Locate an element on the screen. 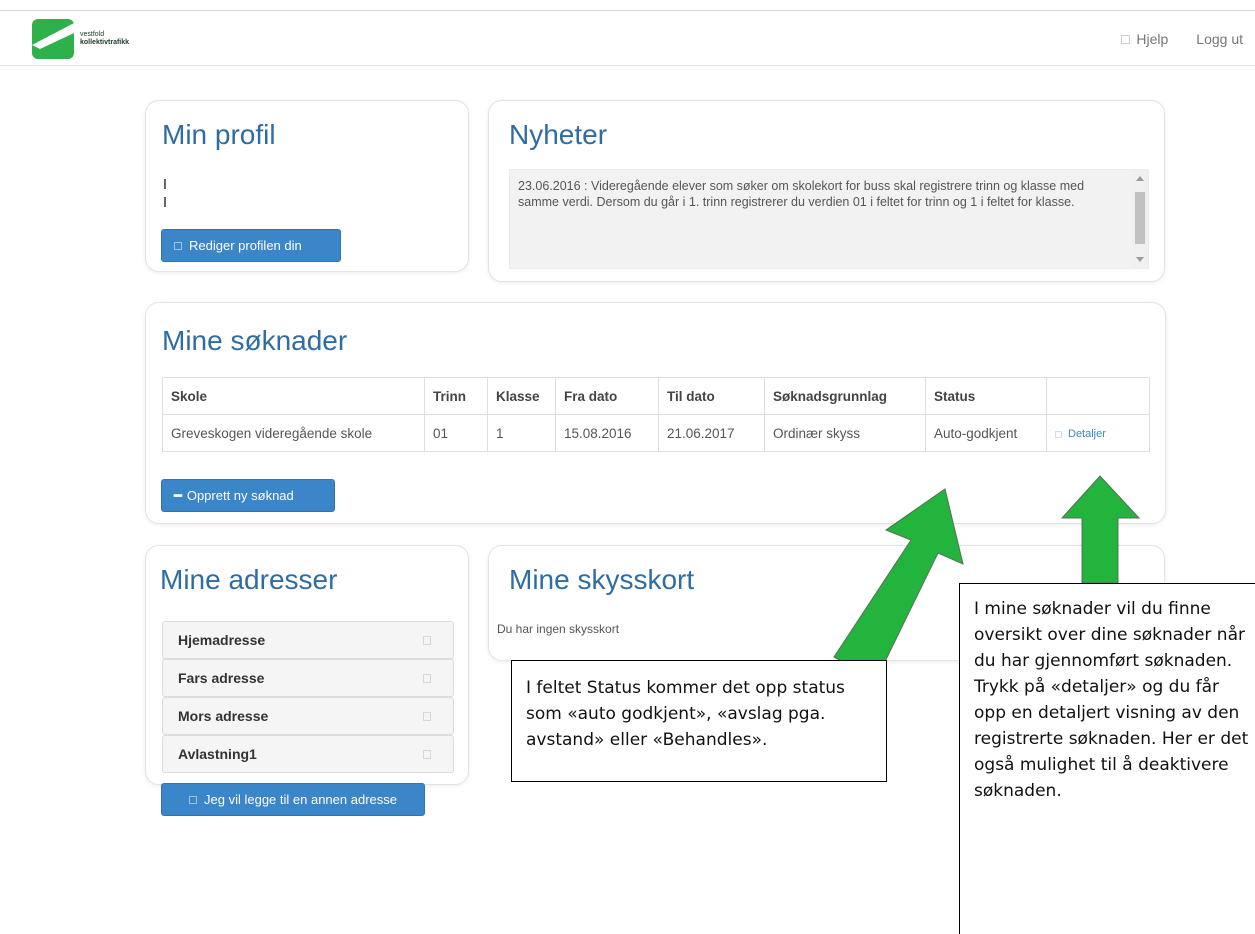 This screenshot has width=1255, height=934. travel-cards-title: Mine skysskort is located at coordinates (602, 579).